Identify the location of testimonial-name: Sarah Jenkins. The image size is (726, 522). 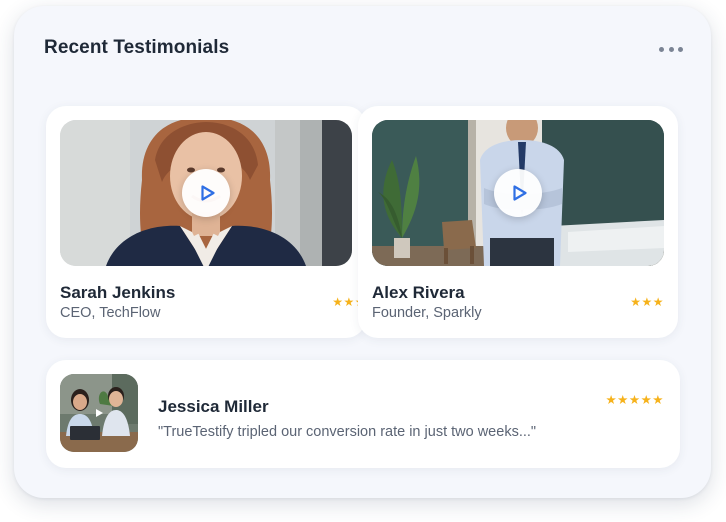
(118, 292).